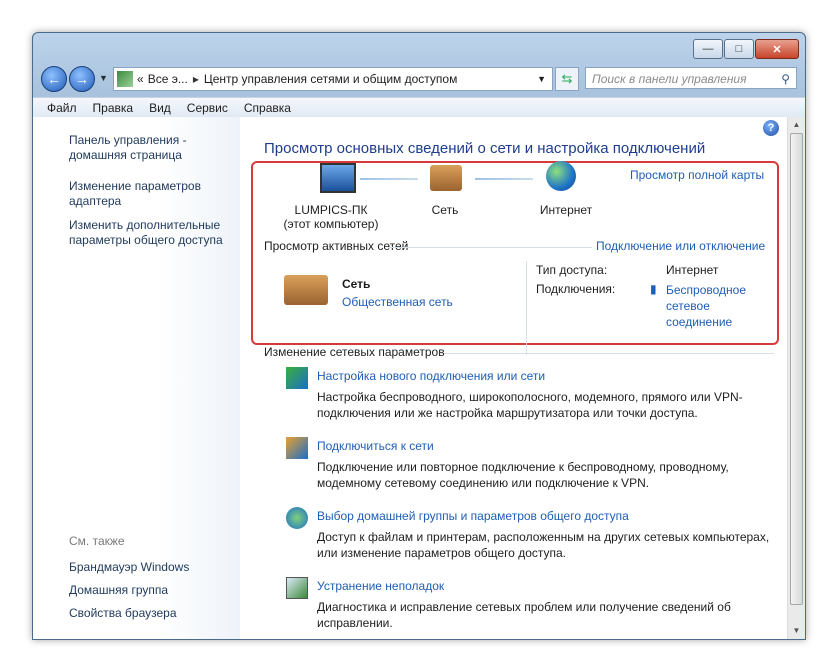 The width and height of the screenshot is (836, 672). What do you see at coordinates (653, 289) in the screenshot?
I see `wireless-signal-icon: ▮` at bounding box center [653, 289].